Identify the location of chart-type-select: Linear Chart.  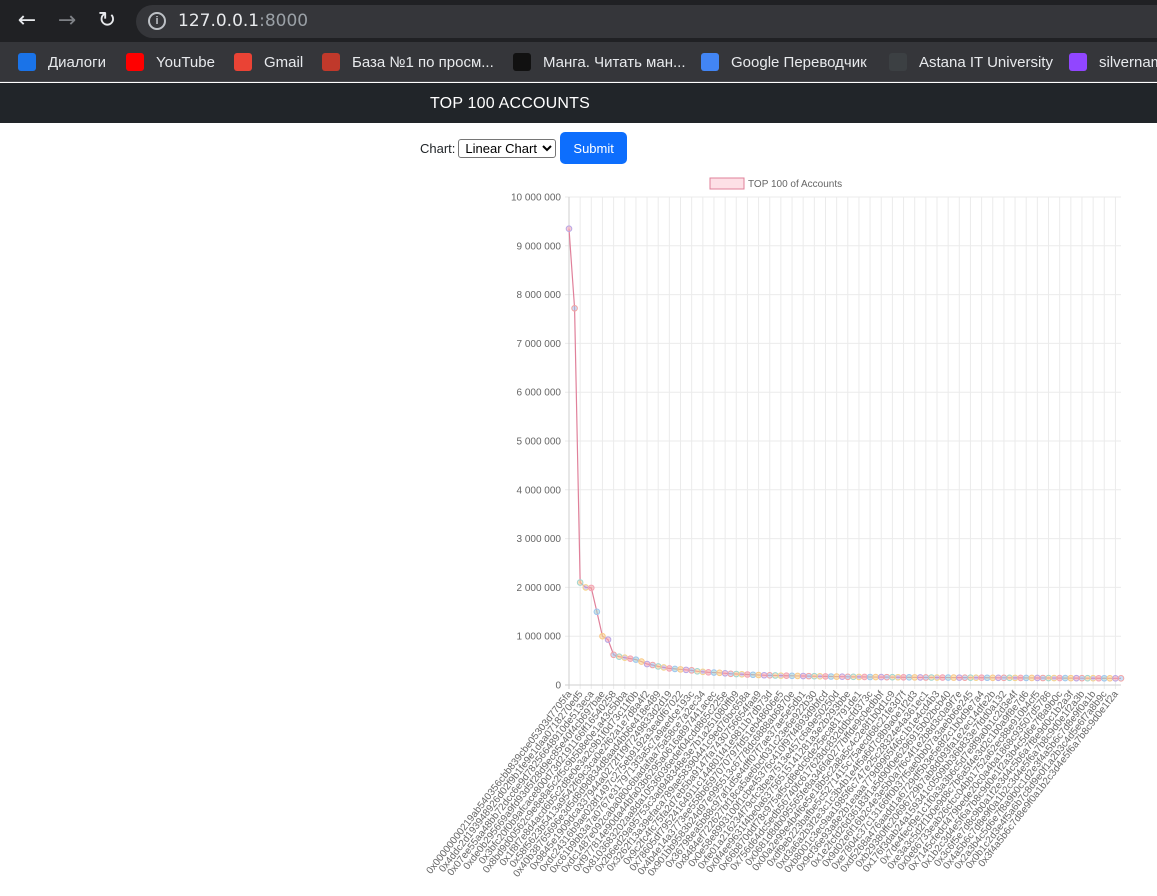
(507, 148).